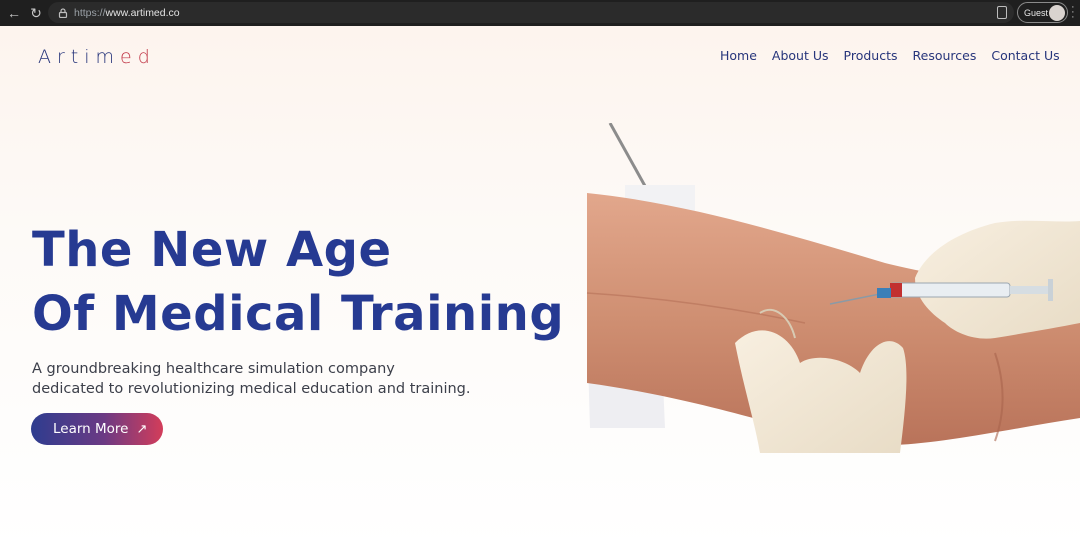 The width and height of the screenshot is (1080, 549). I want to click on arrow-up-right-icon: ↗, so click(142, 429).